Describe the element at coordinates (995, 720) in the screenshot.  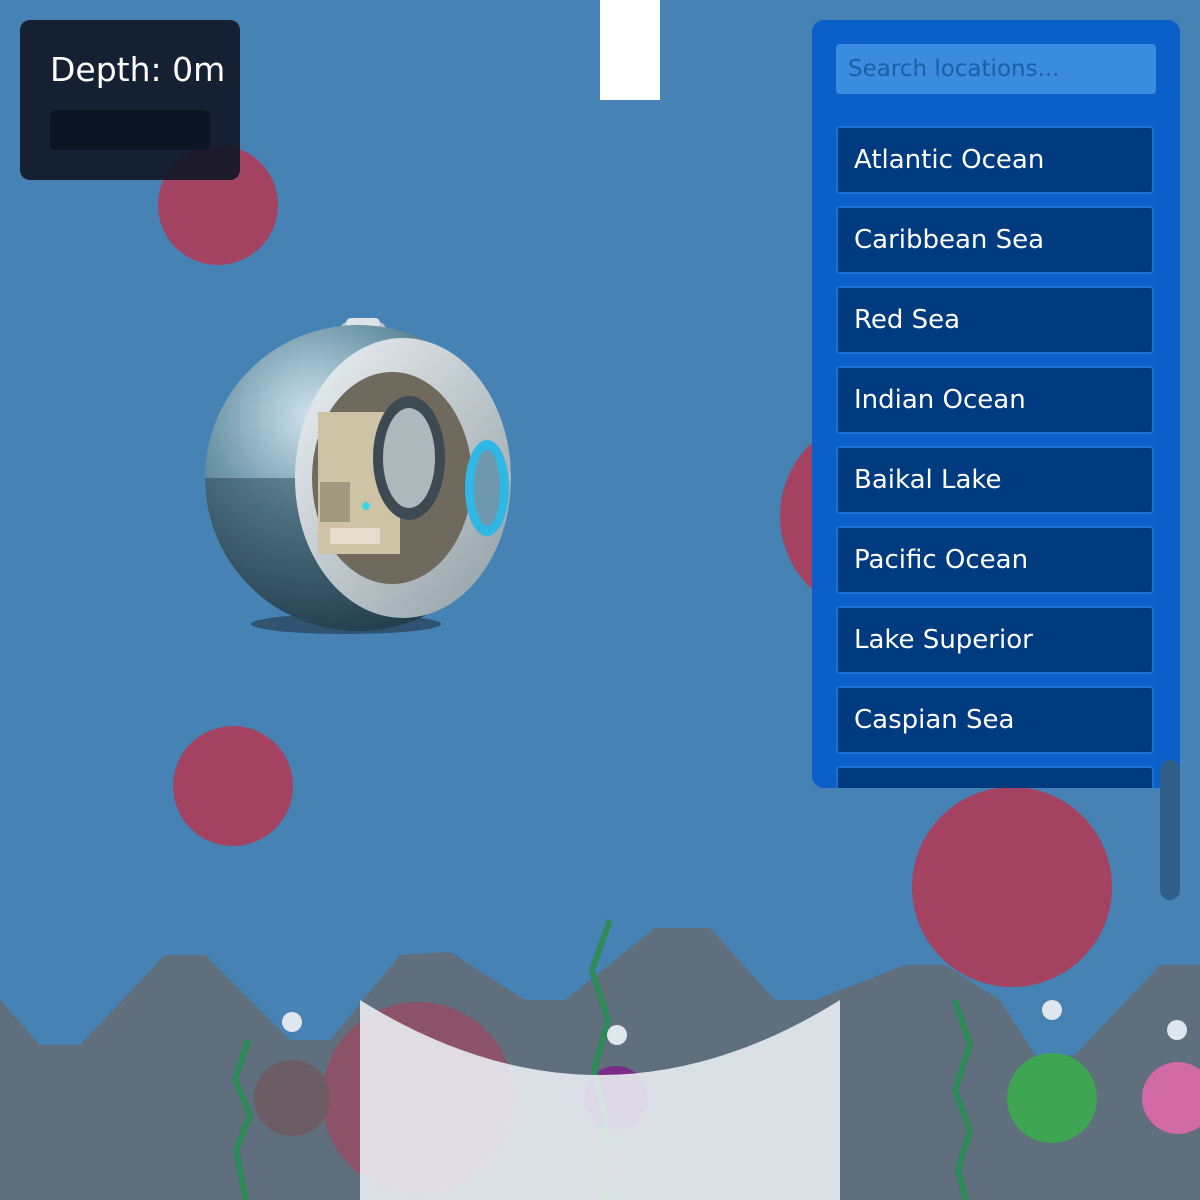
I see `location-button: Caspian Sea` at that location.